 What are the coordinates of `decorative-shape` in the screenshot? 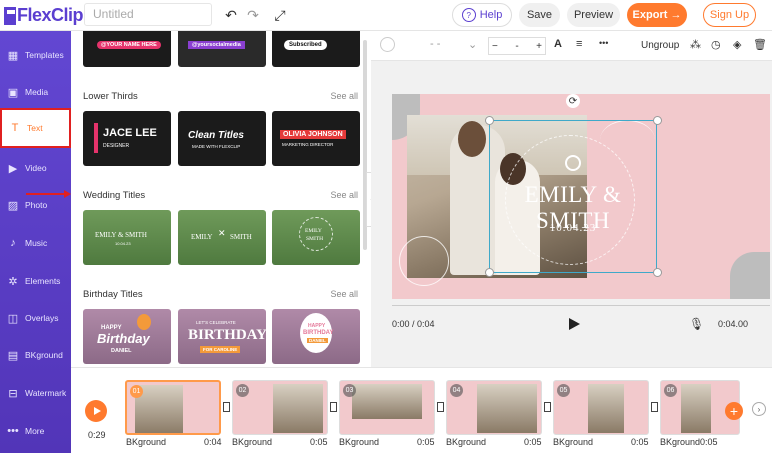 It's located at (750, 275).